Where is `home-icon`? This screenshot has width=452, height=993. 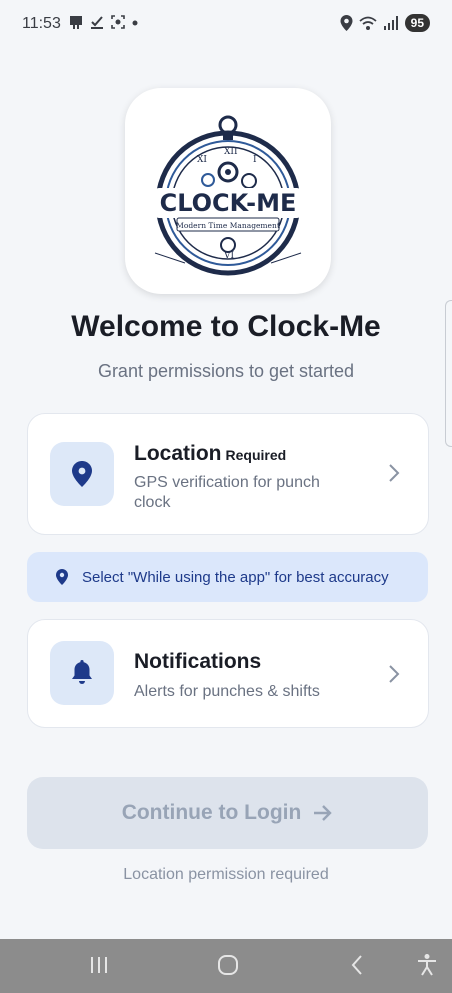
home-icon is located at coordinates (228, 965).